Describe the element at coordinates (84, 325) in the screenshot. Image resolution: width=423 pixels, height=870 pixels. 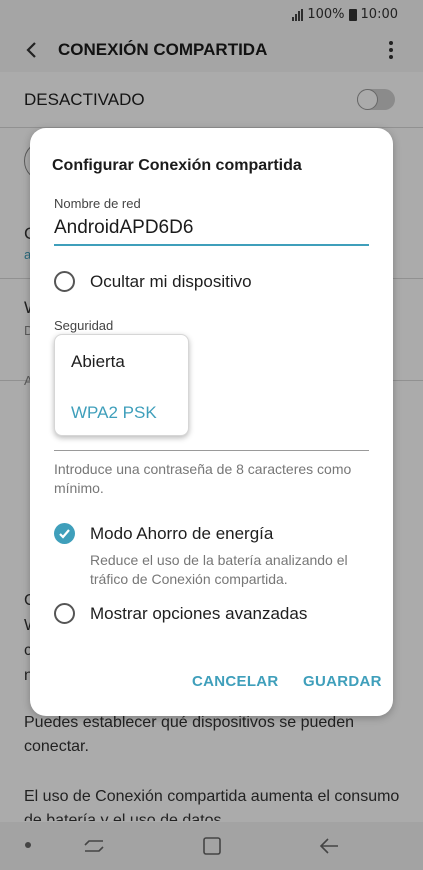
I see `security-label: Seguridad` at that location.